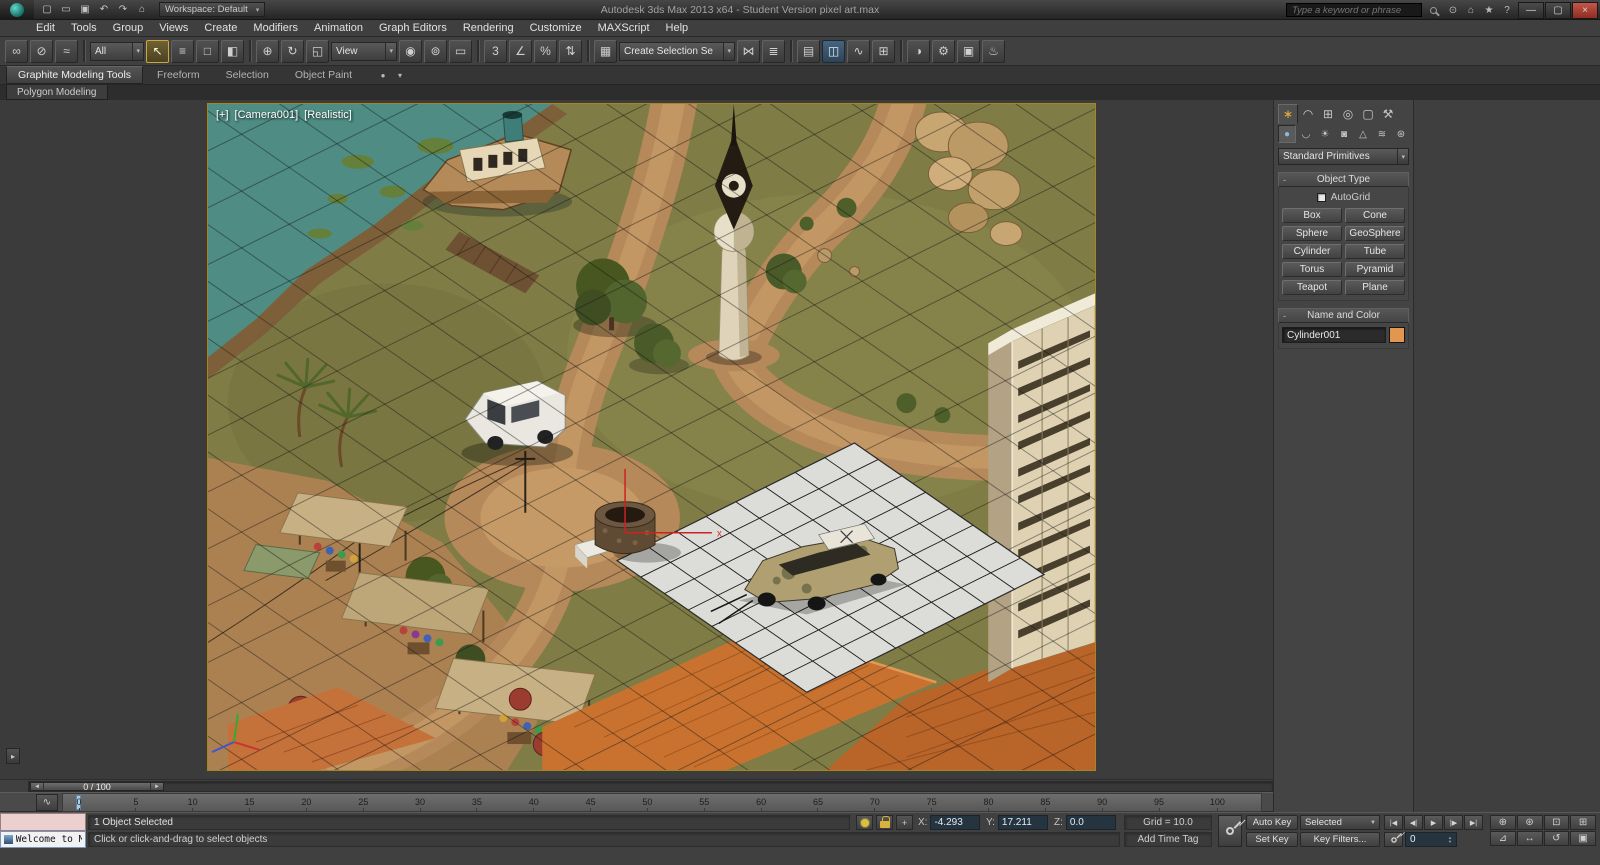 This screenshot has height=865, width=1600. Describe the element at coordinates (1354, 10) in the screenshot. I see `infocenter-search-input` at that location.